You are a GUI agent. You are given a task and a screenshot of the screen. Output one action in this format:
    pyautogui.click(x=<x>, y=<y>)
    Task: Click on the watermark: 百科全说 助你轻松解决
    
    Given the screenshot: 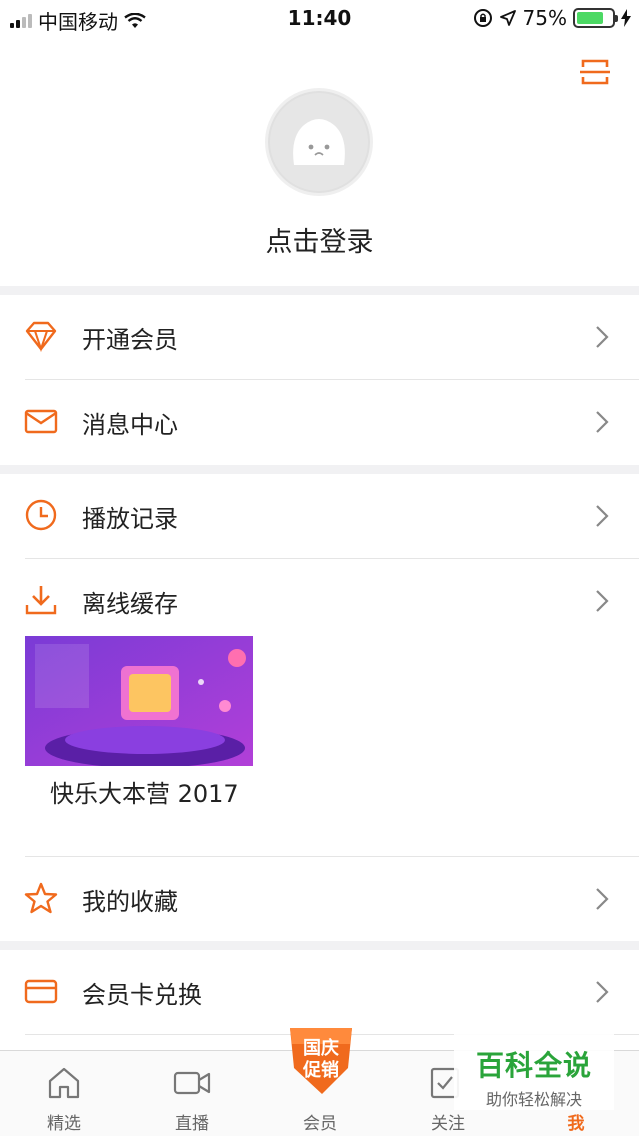 What is the action you would take?
    pyautogui.click(x=534, y=1068)
    